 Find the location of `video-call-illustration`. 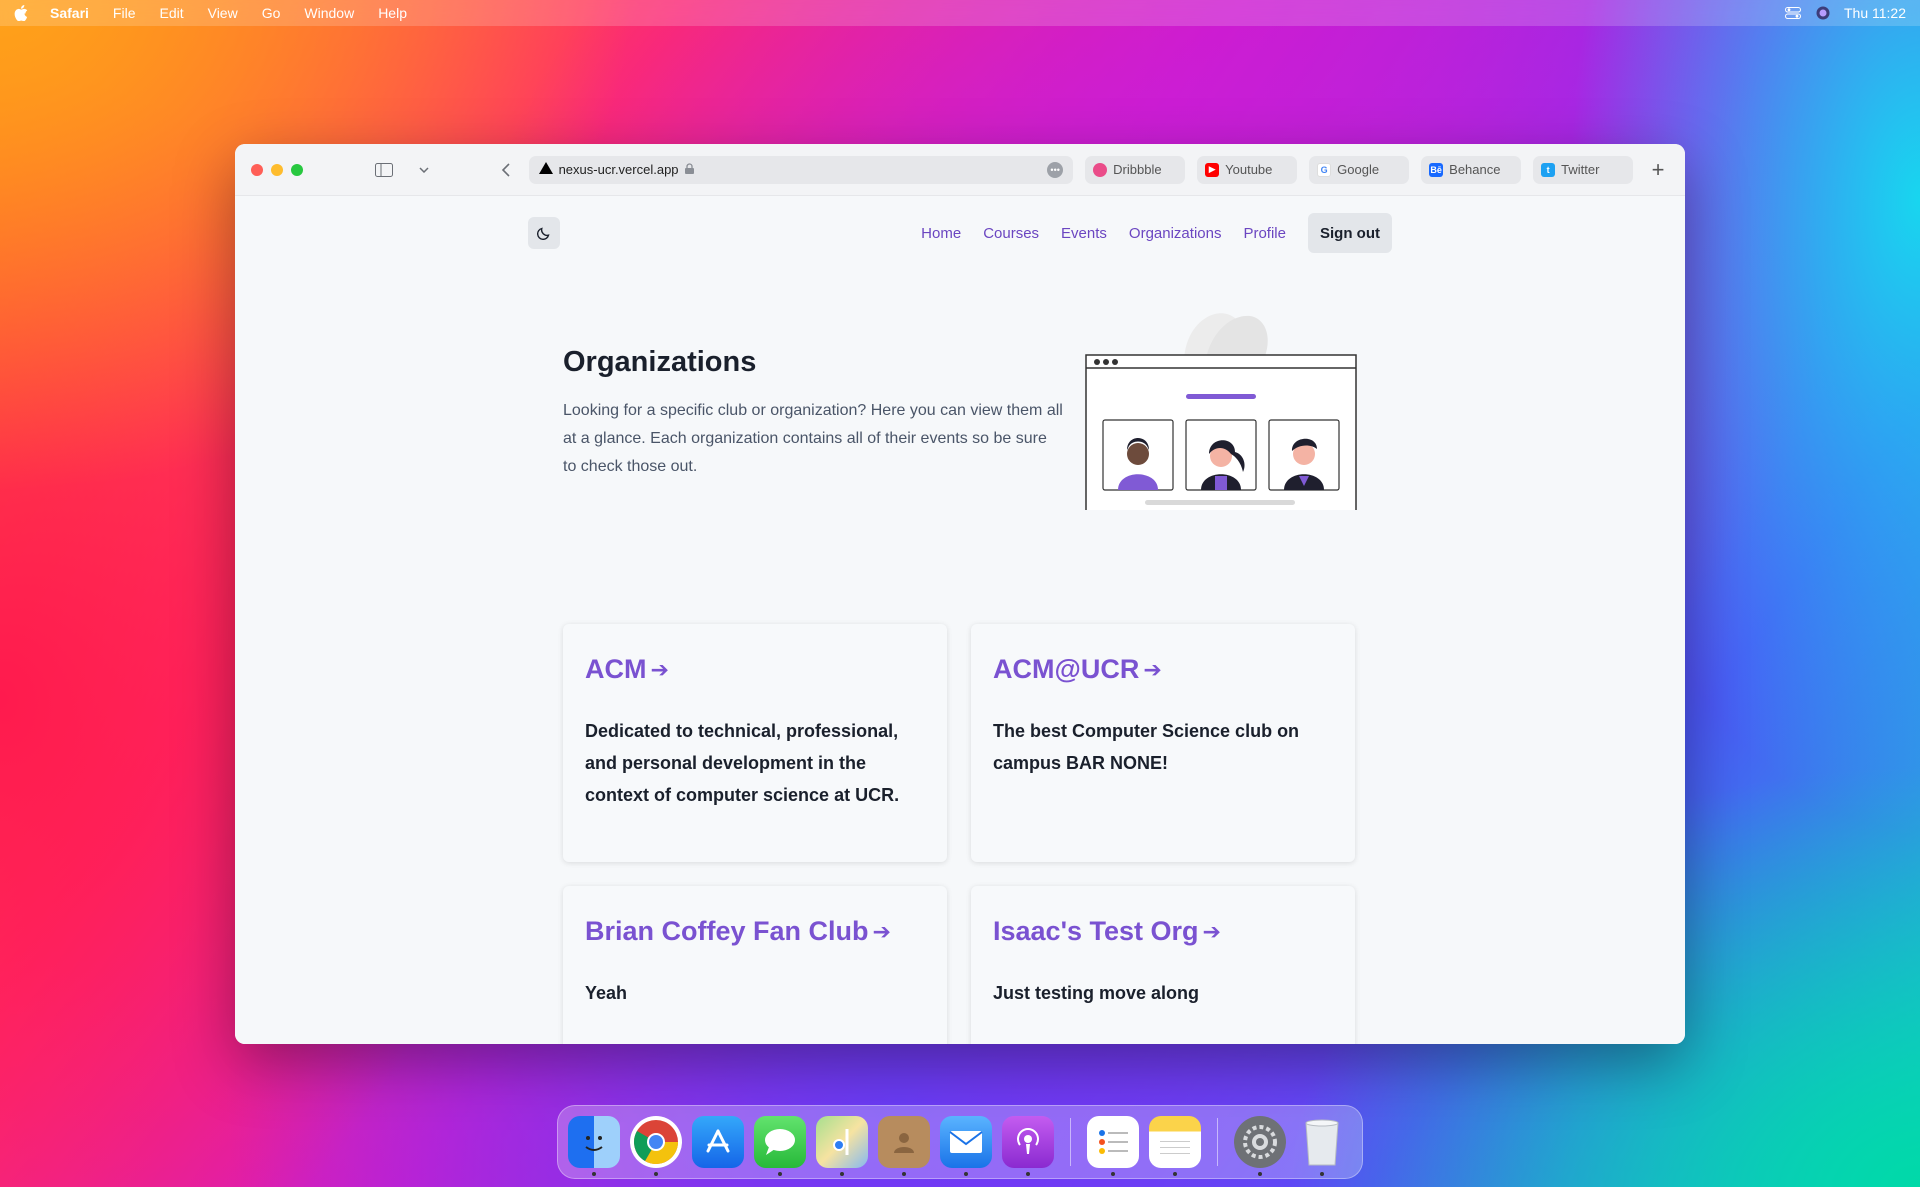

video-call-illustration is located at coordinates (1222, 422).